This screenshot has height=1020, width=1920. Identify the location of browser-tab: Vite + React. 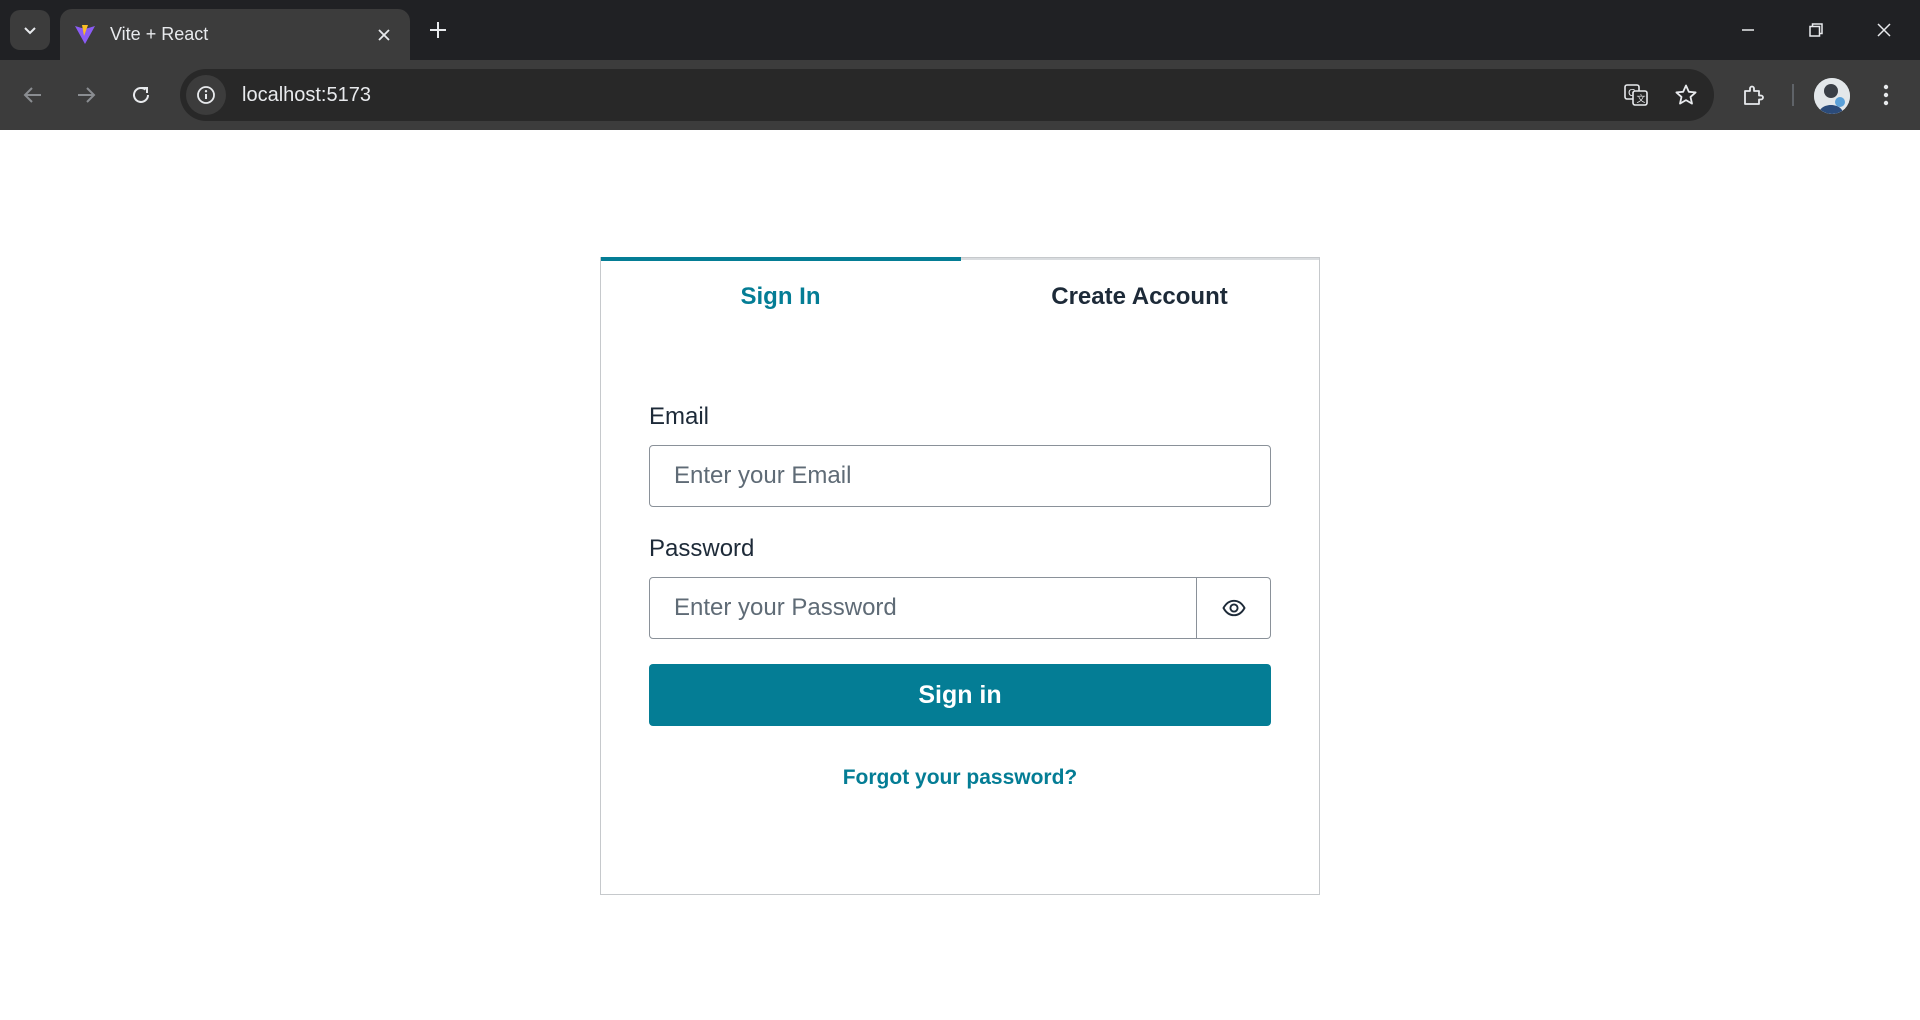
(235, 34).